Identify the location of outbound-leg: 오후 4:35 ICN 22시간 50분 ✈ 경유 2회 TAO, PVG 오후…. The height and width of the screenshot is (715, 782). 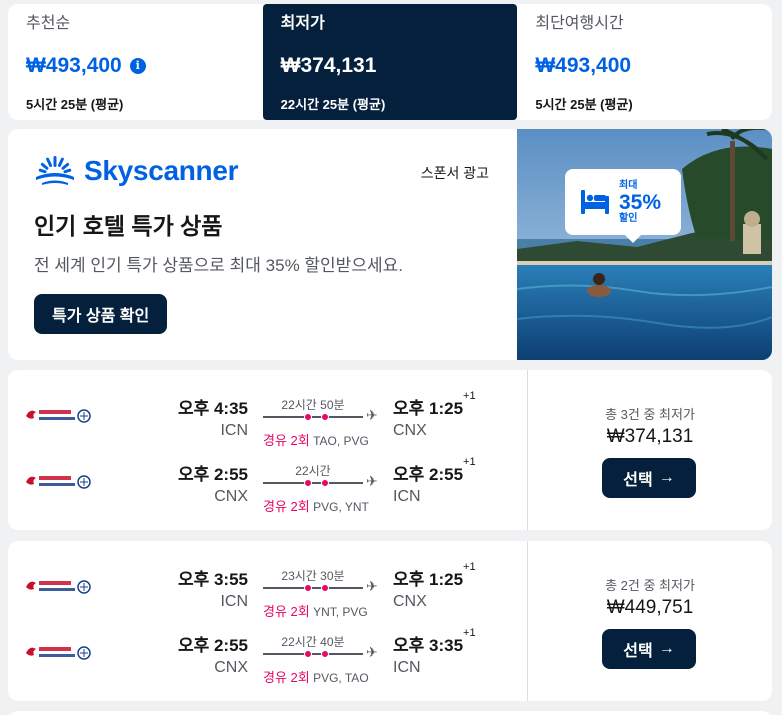
(267, 422).